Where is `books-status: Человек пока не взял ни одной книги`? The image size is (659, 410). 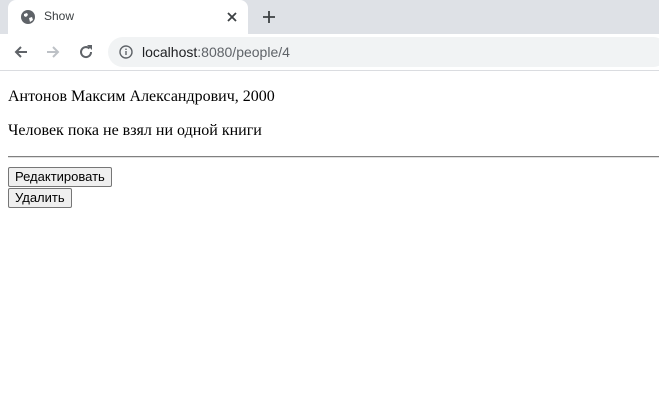 books-status: Человек пока не взял ни одной книги is located at coordinates (135, 130).